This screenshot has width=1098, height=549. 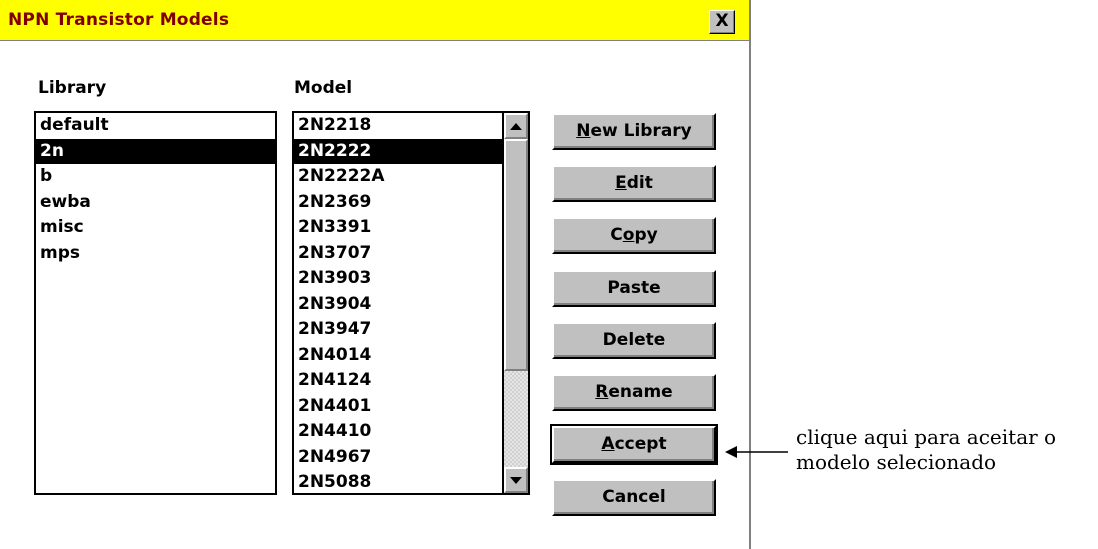 What do you see at coordinates (155, 203) in the screenshot?
I see `library-list-item: ewba` at bounding box center [155, 203].